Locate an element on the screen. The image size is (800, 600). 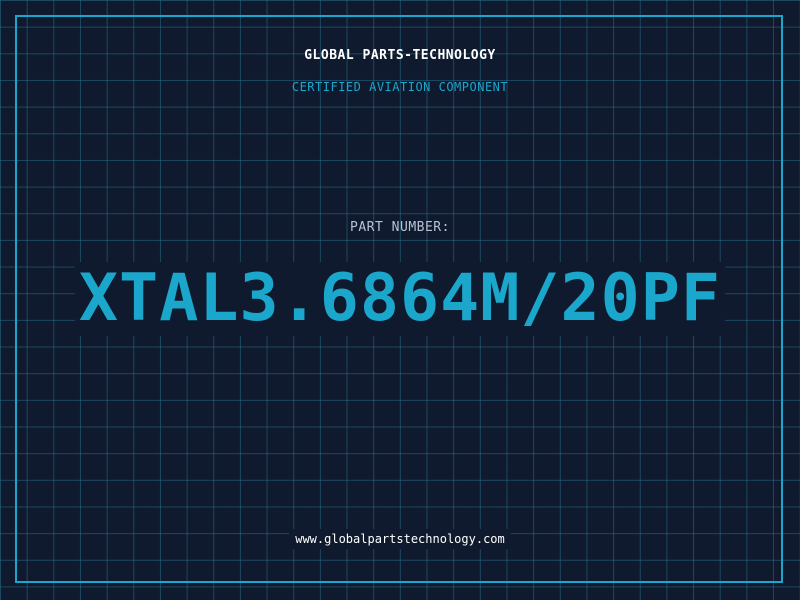
website-url: www.globalpartstechnology.com is located at coordinates (400, 539).